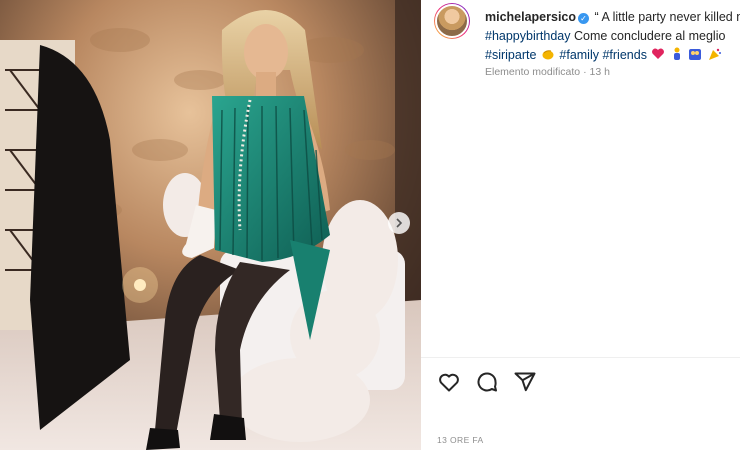 The image size is (740, 450). I want to click on hashtag-link: #happybirthday, so click(527, 36).